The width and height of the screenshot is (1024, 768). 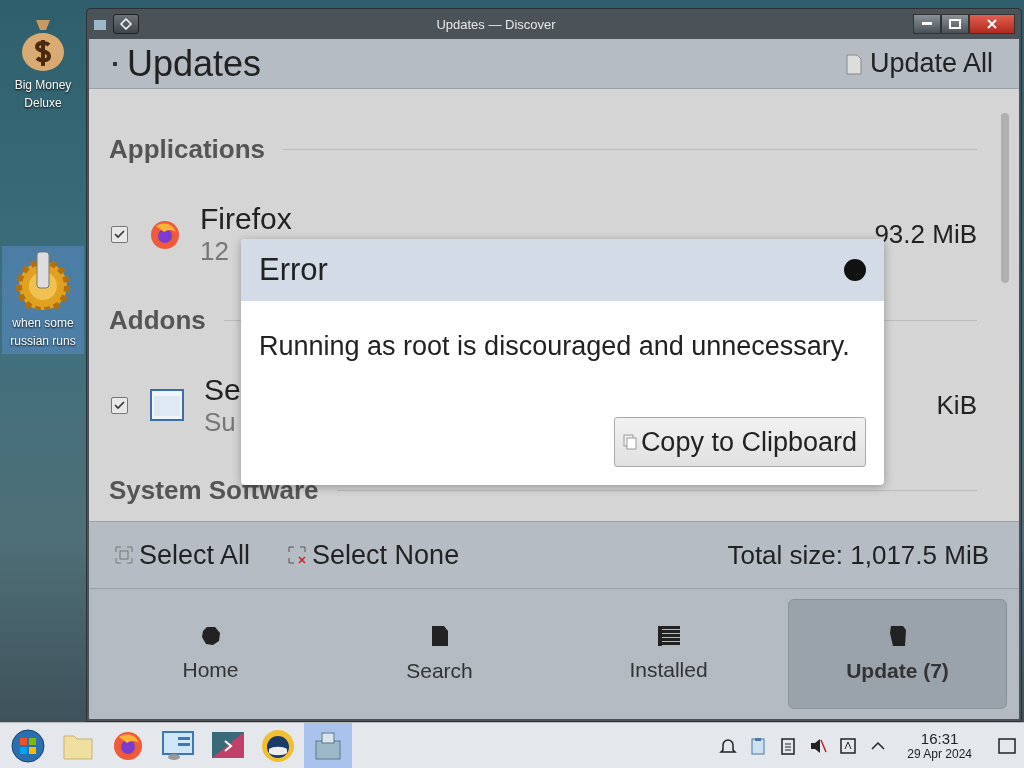 What do you see at coordinates (788, 745) in the screenshot?
I see `notes-icon` at bounding box center [788, 745].